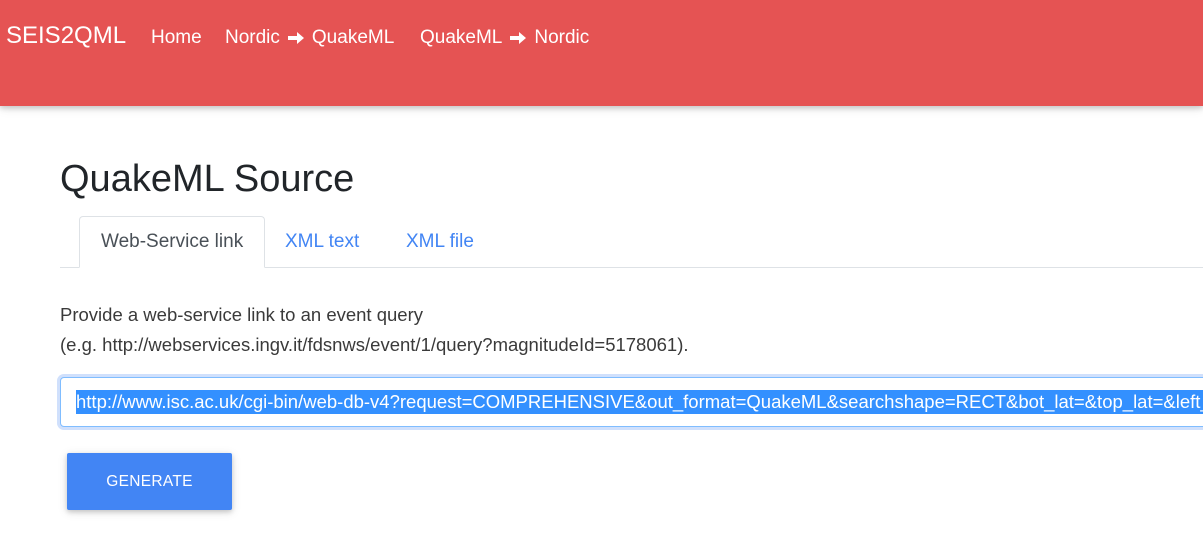 This screenshot has width=1203, height=539. Describe the element at coordinates (631, 242) in the screenshot. I see `source-tabs: Web-Service link XML text XML file` at that location.